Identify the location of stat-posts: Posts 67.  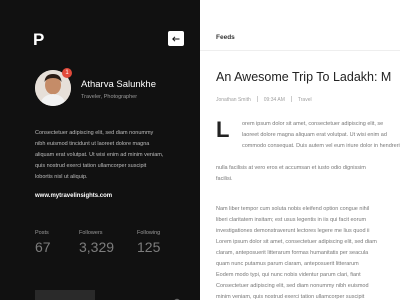
(43, 242).